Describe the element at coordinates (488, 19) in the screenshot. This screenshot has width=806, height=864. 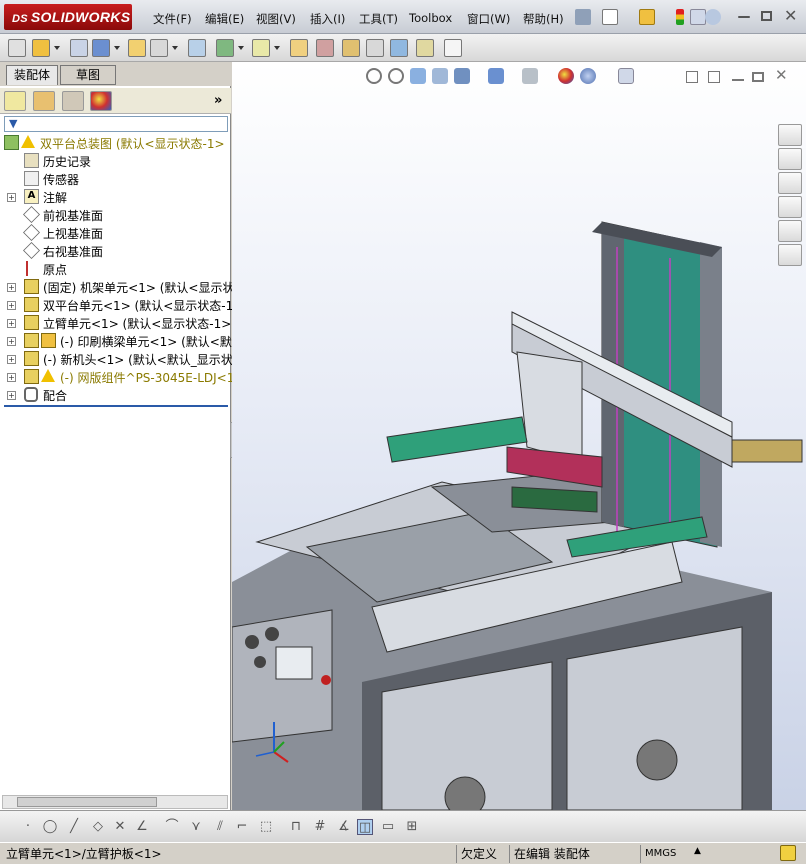
I see `menu-window: 窗口(W)` at that location.